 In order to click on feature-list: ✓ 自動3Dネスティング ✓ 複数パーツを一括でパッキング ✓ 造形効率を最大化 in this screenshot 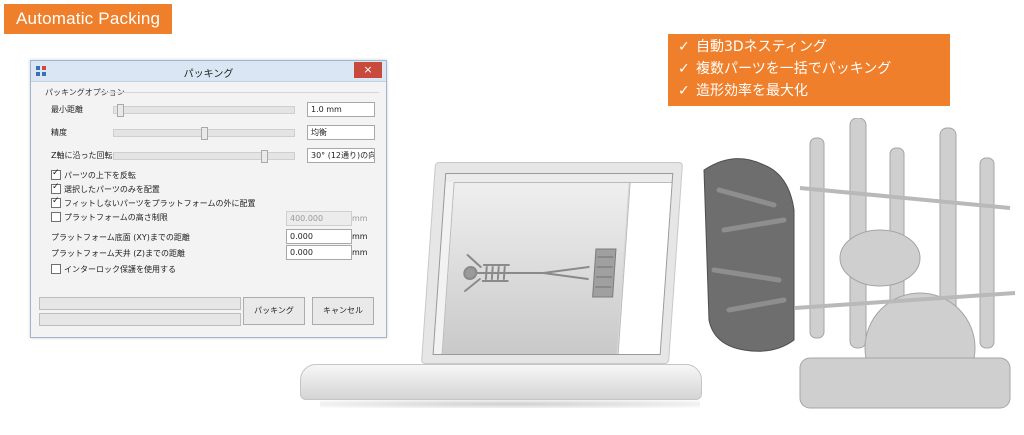, I will do `click(809, 70)`.